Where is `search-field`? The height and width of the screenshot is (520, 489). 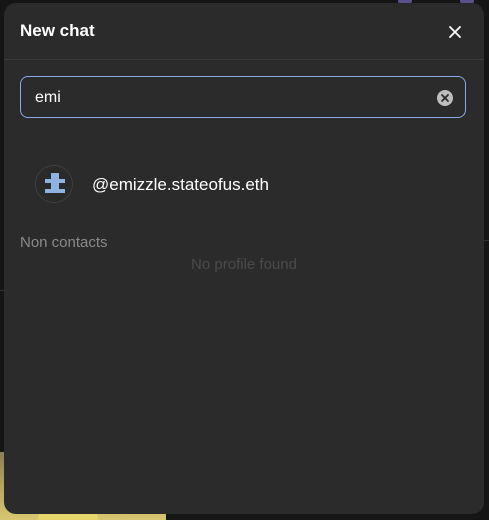 search-field is located at coordinates (243, 97).